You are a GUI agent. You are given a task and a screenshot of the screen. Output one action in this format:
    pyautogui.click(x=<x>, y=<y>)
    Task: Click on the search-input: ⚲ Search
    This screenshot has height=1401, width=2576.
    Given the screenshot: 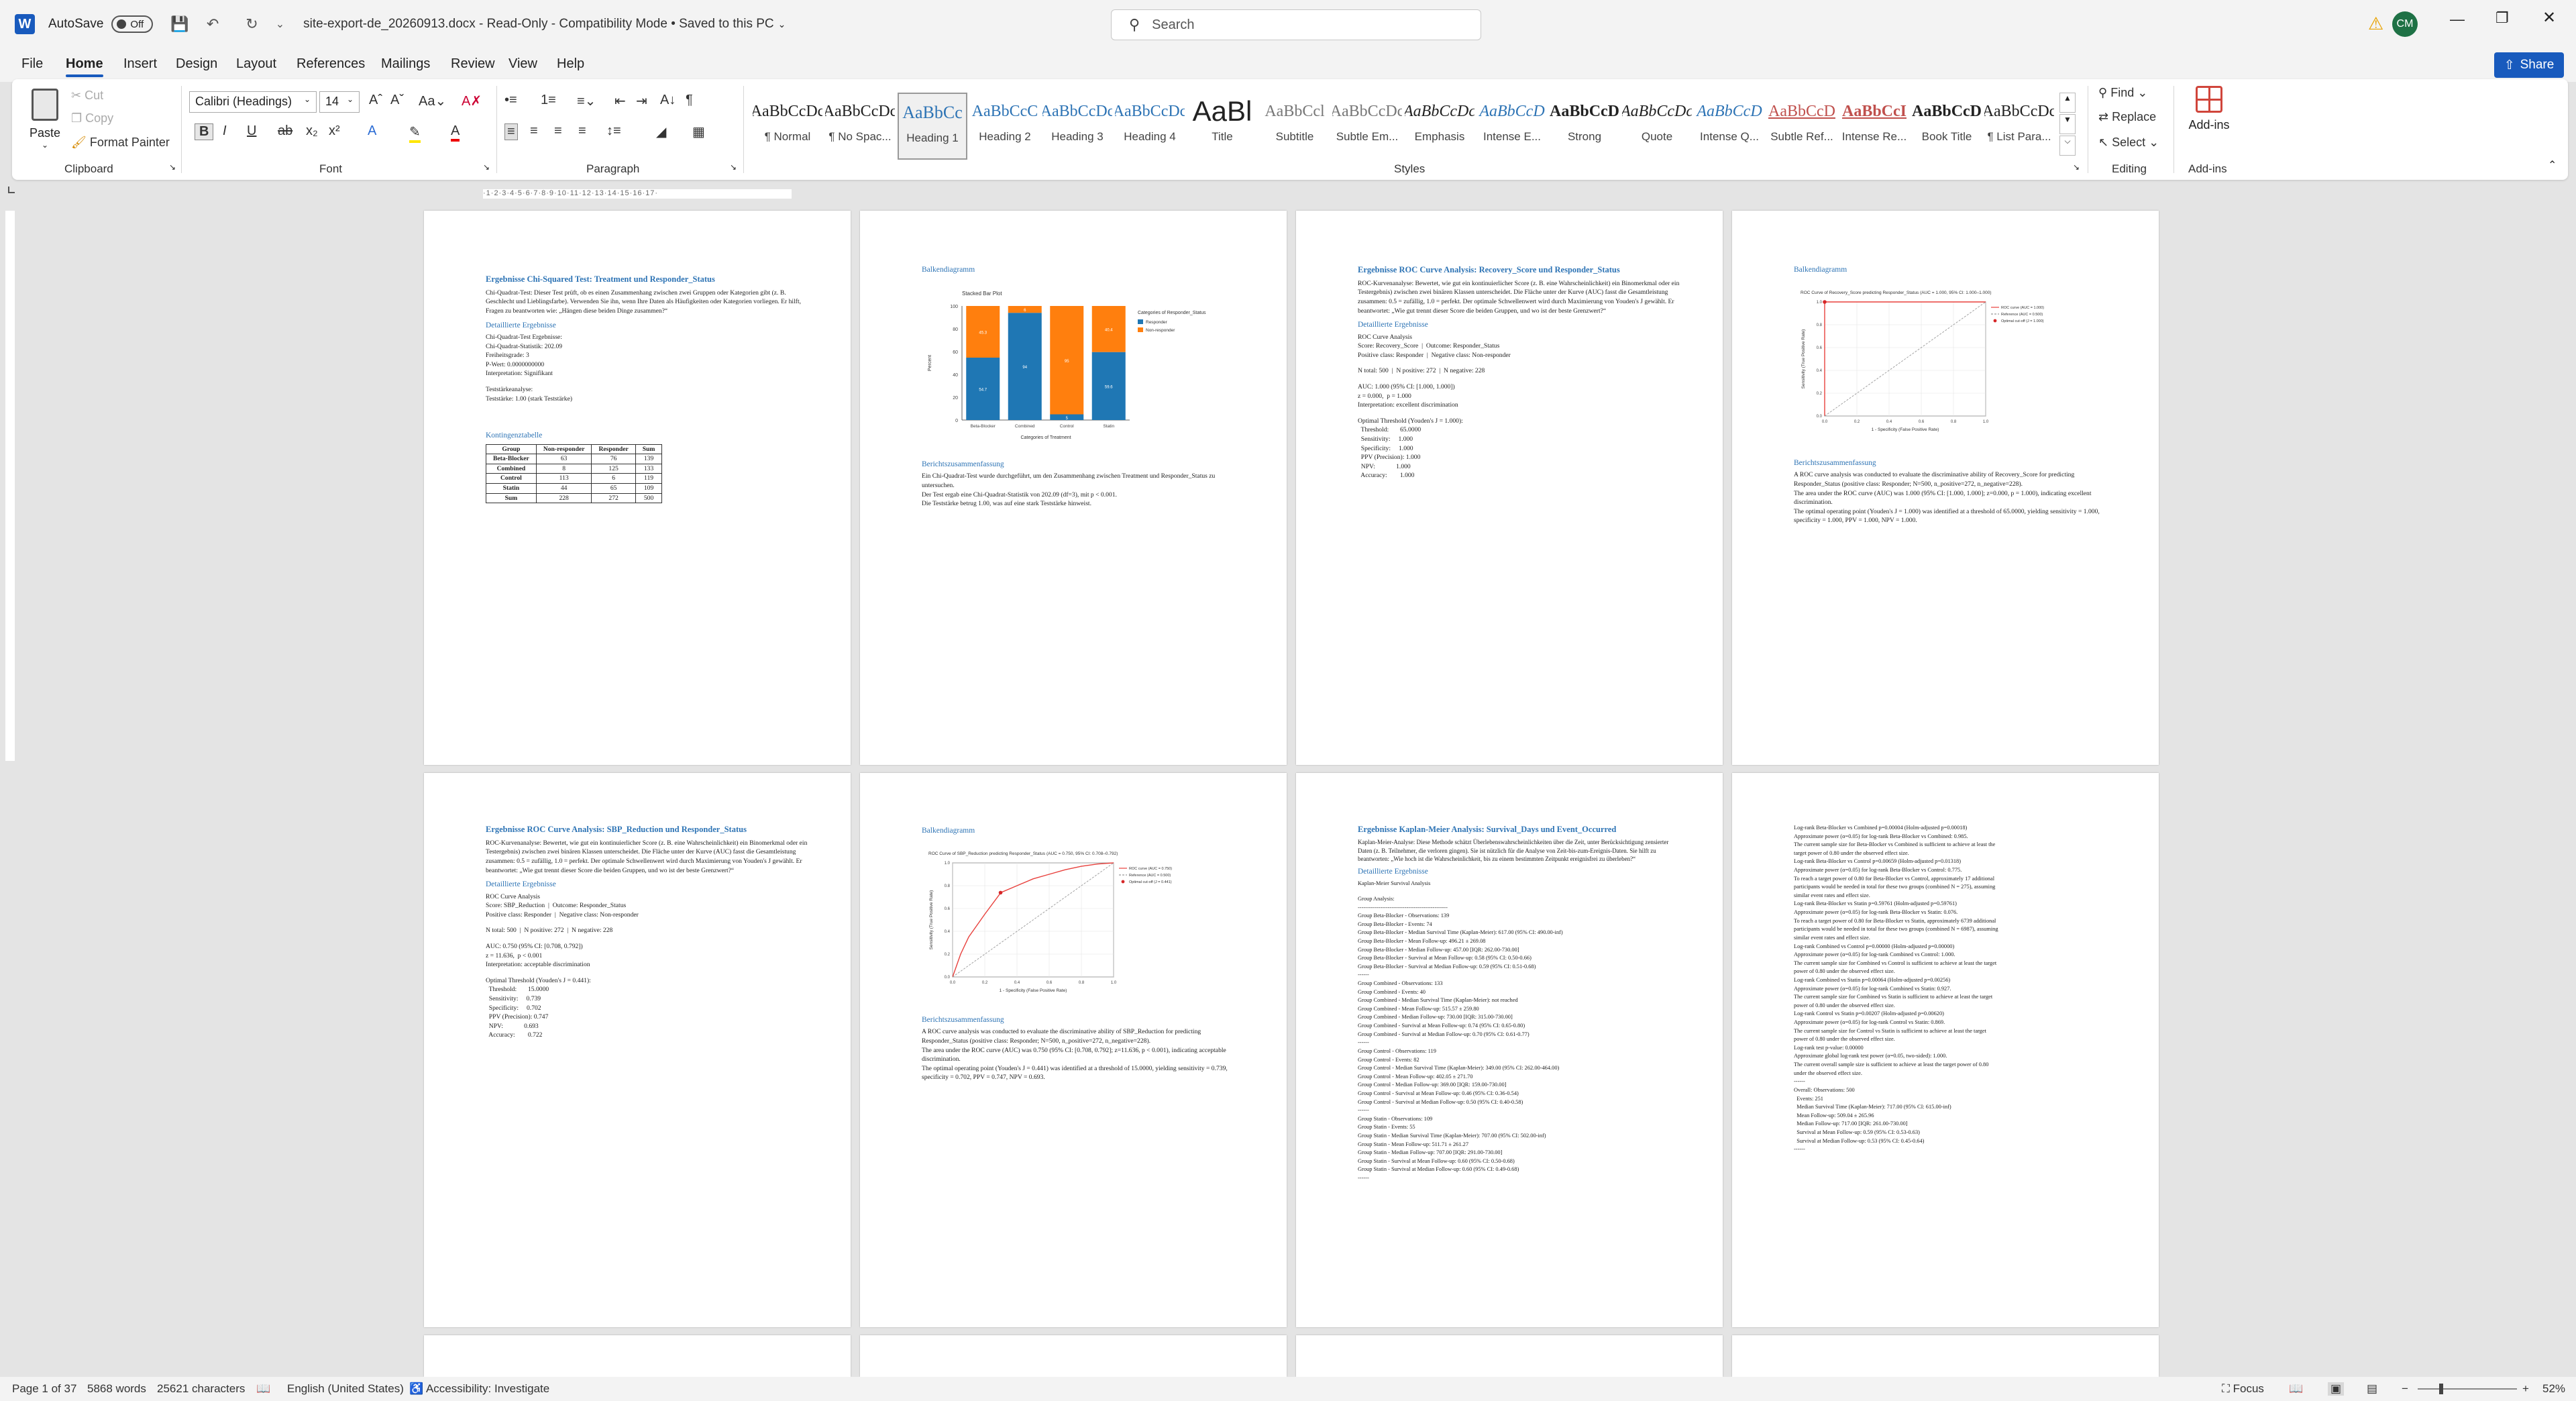 What is the action you would take?
    pyautogui.click(x=1296, y=24)
    